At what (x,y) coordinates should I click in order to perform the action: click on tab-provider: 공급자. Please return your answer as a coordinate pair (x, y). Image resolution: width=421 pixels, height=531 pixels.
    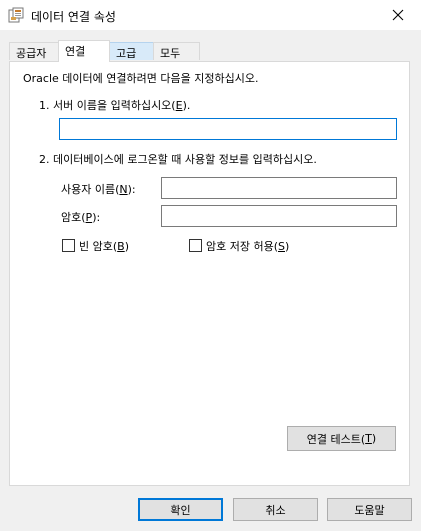
    Looking at the image, I should click on (34, 51).